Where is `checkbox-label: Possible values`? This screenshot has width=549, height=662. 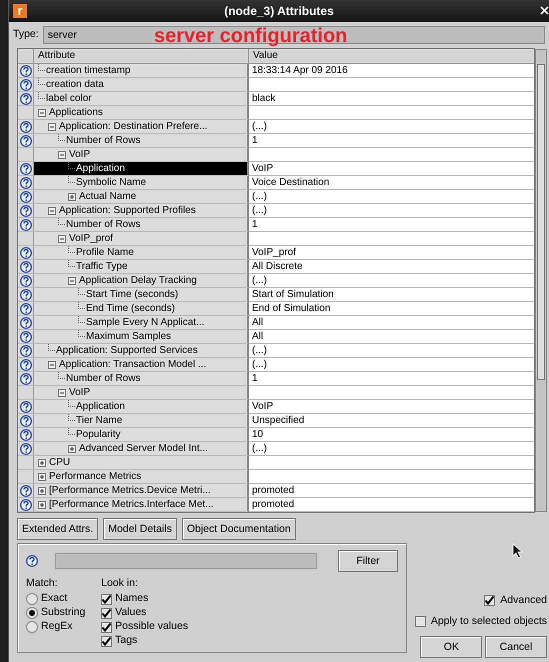
checkbox-label: Possible values is located at coordinates (151, 627).